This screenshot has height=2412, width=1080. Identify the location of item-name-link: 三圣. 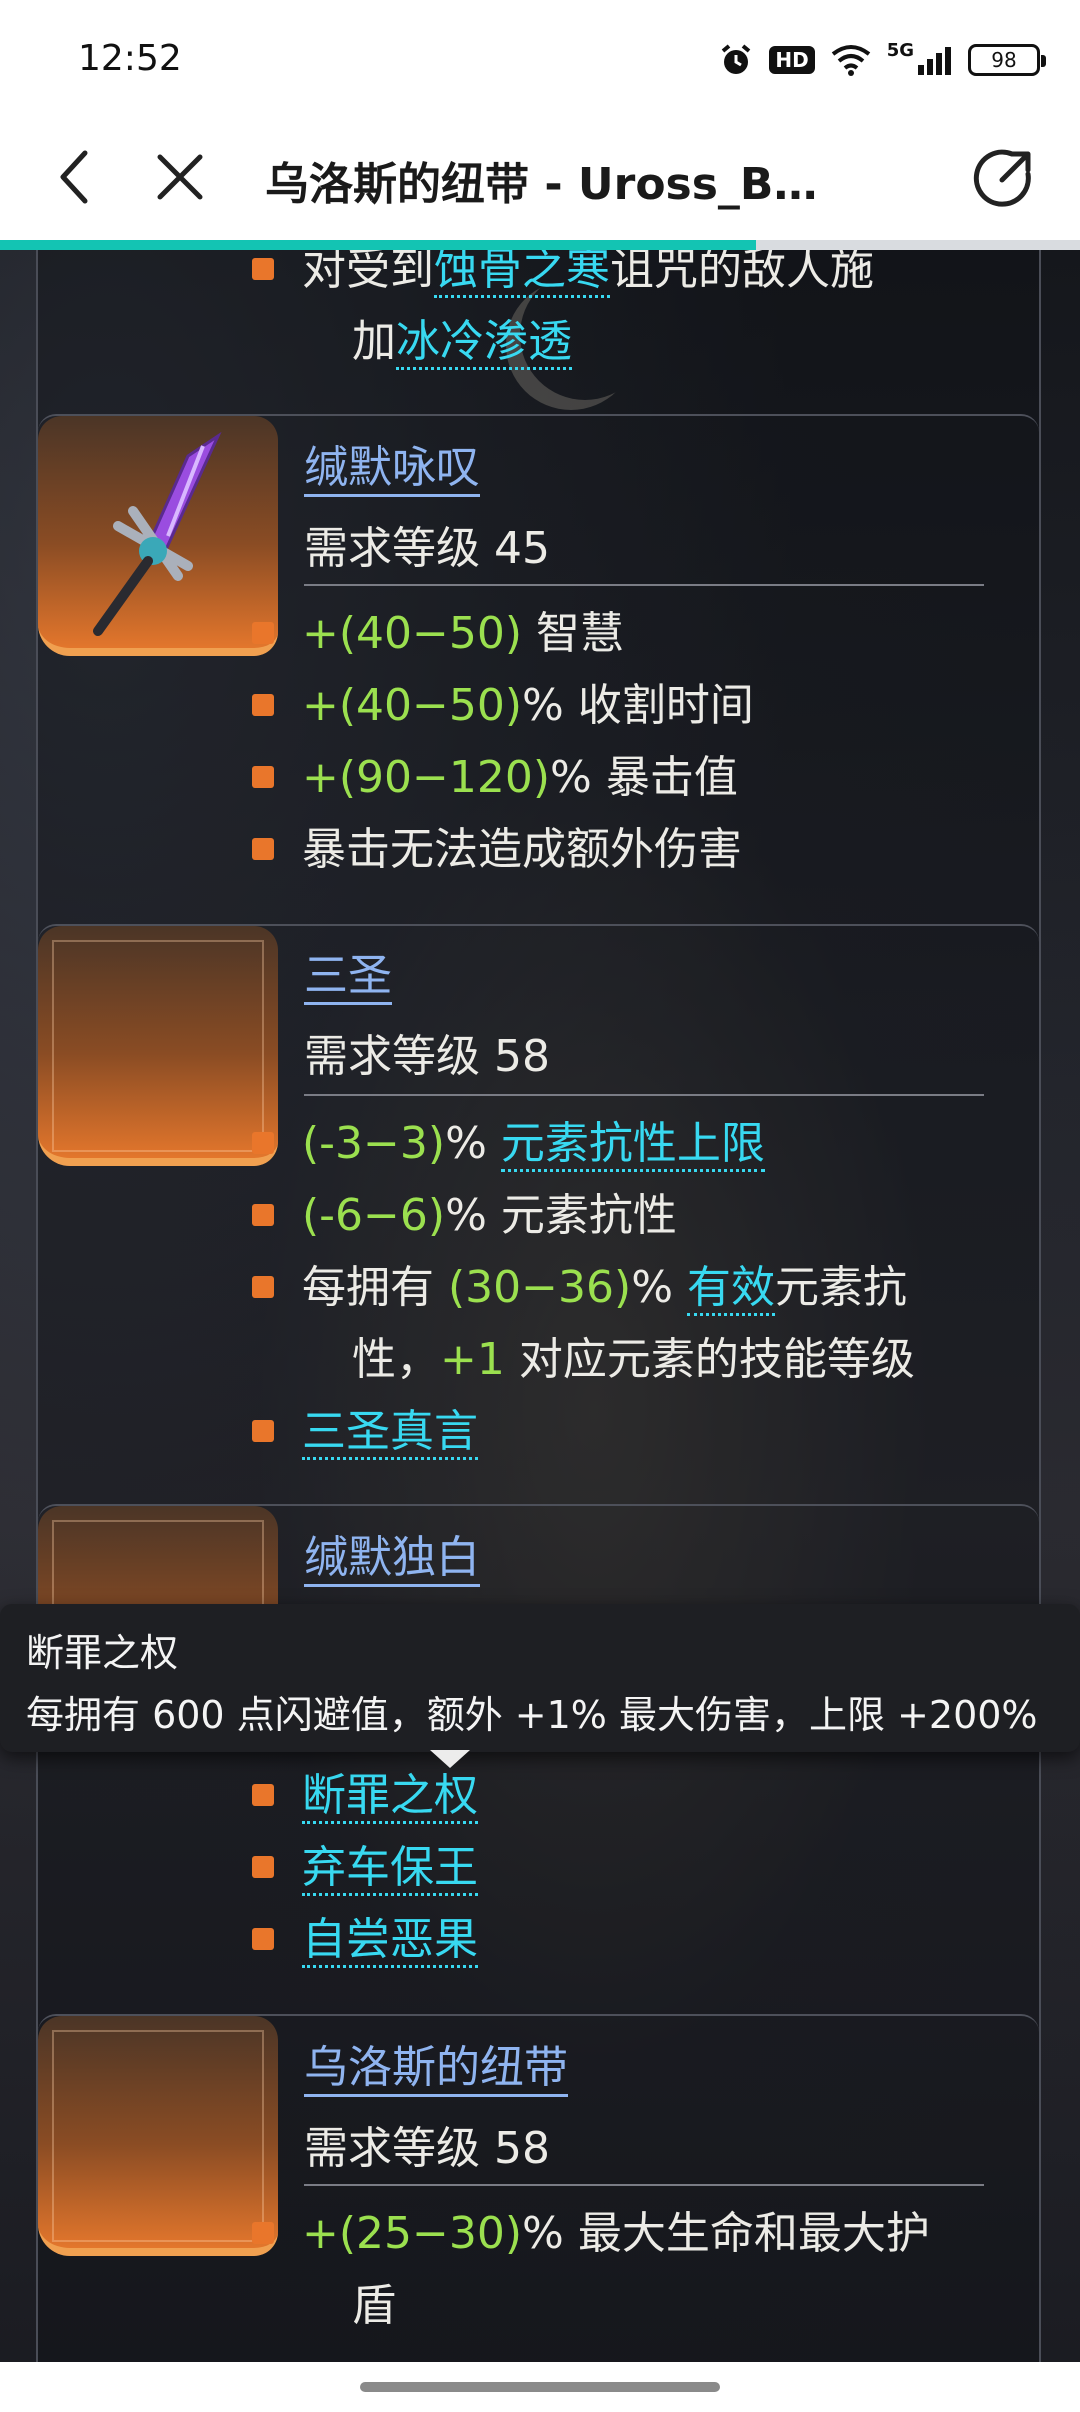
(348, 977).